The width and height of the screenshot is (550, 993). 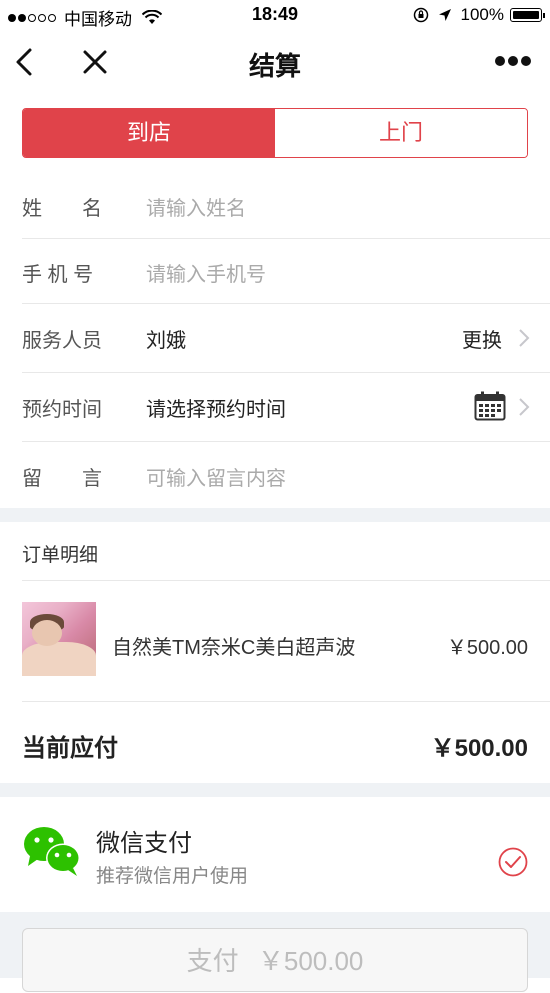 I want to click on battery-percent: 100%, so click(x=482, y=14).